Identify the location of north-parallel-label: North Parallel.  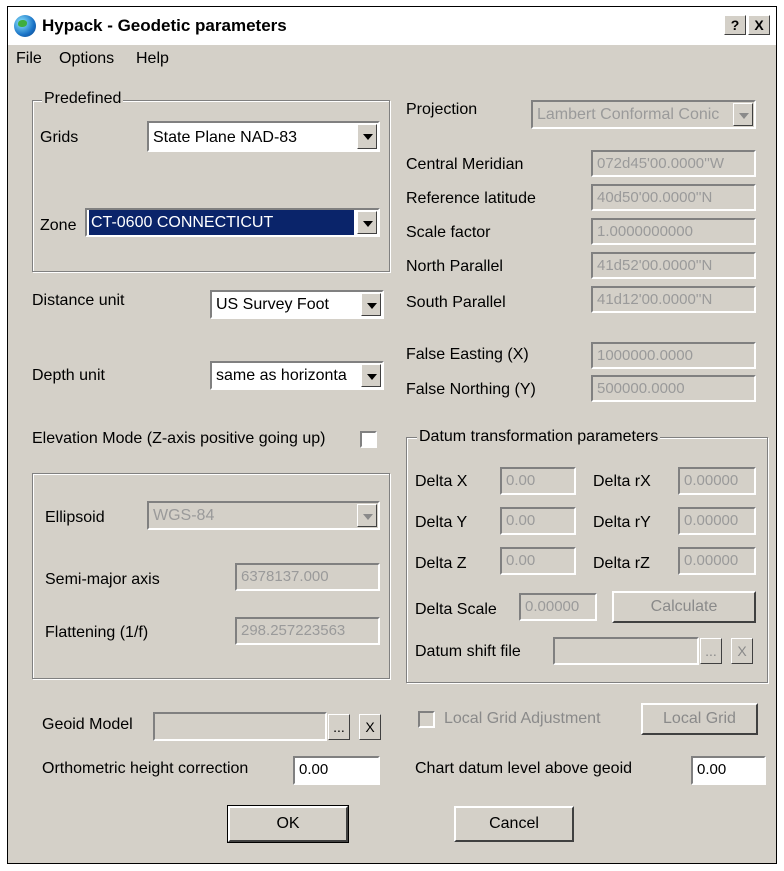
(454, 266).